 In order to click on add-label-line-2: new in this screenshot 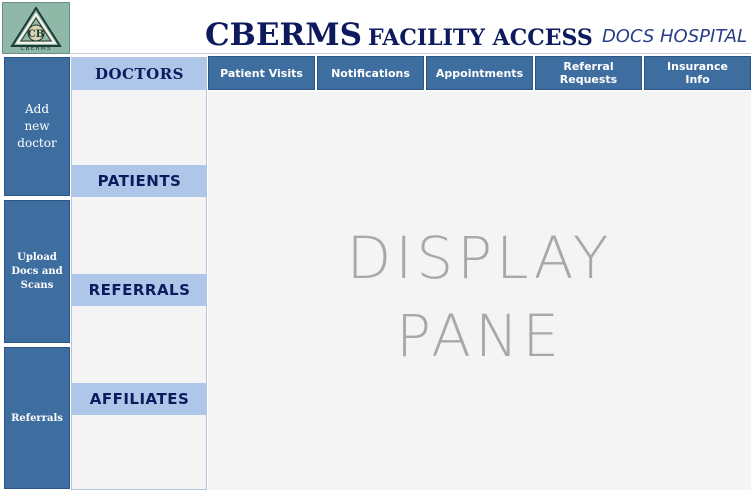, I will do `click(37, 126)`.